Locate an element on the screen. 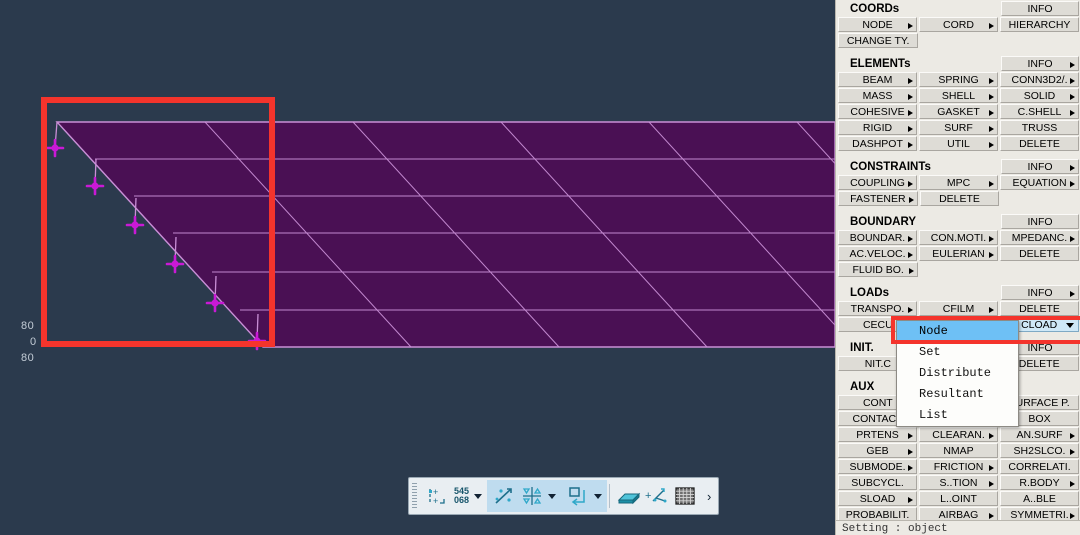 This screenshot has width=1080, height=535. panel-row: PRTENS CLEARAN. AN.SURF is located at coordinates (958, 435).